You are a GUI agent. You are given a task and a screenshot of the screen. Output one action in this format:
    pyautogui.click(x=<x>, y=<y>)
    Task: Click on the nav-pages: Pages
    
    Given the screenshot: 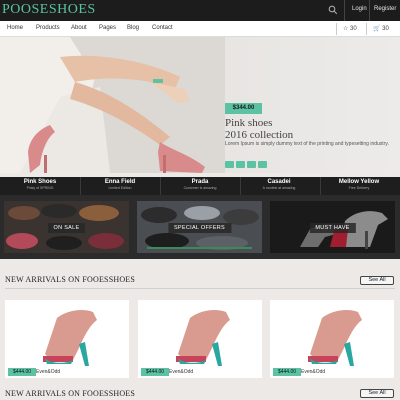 What is the action you would take?
    pyautogui.click(x=107, y=28)
    